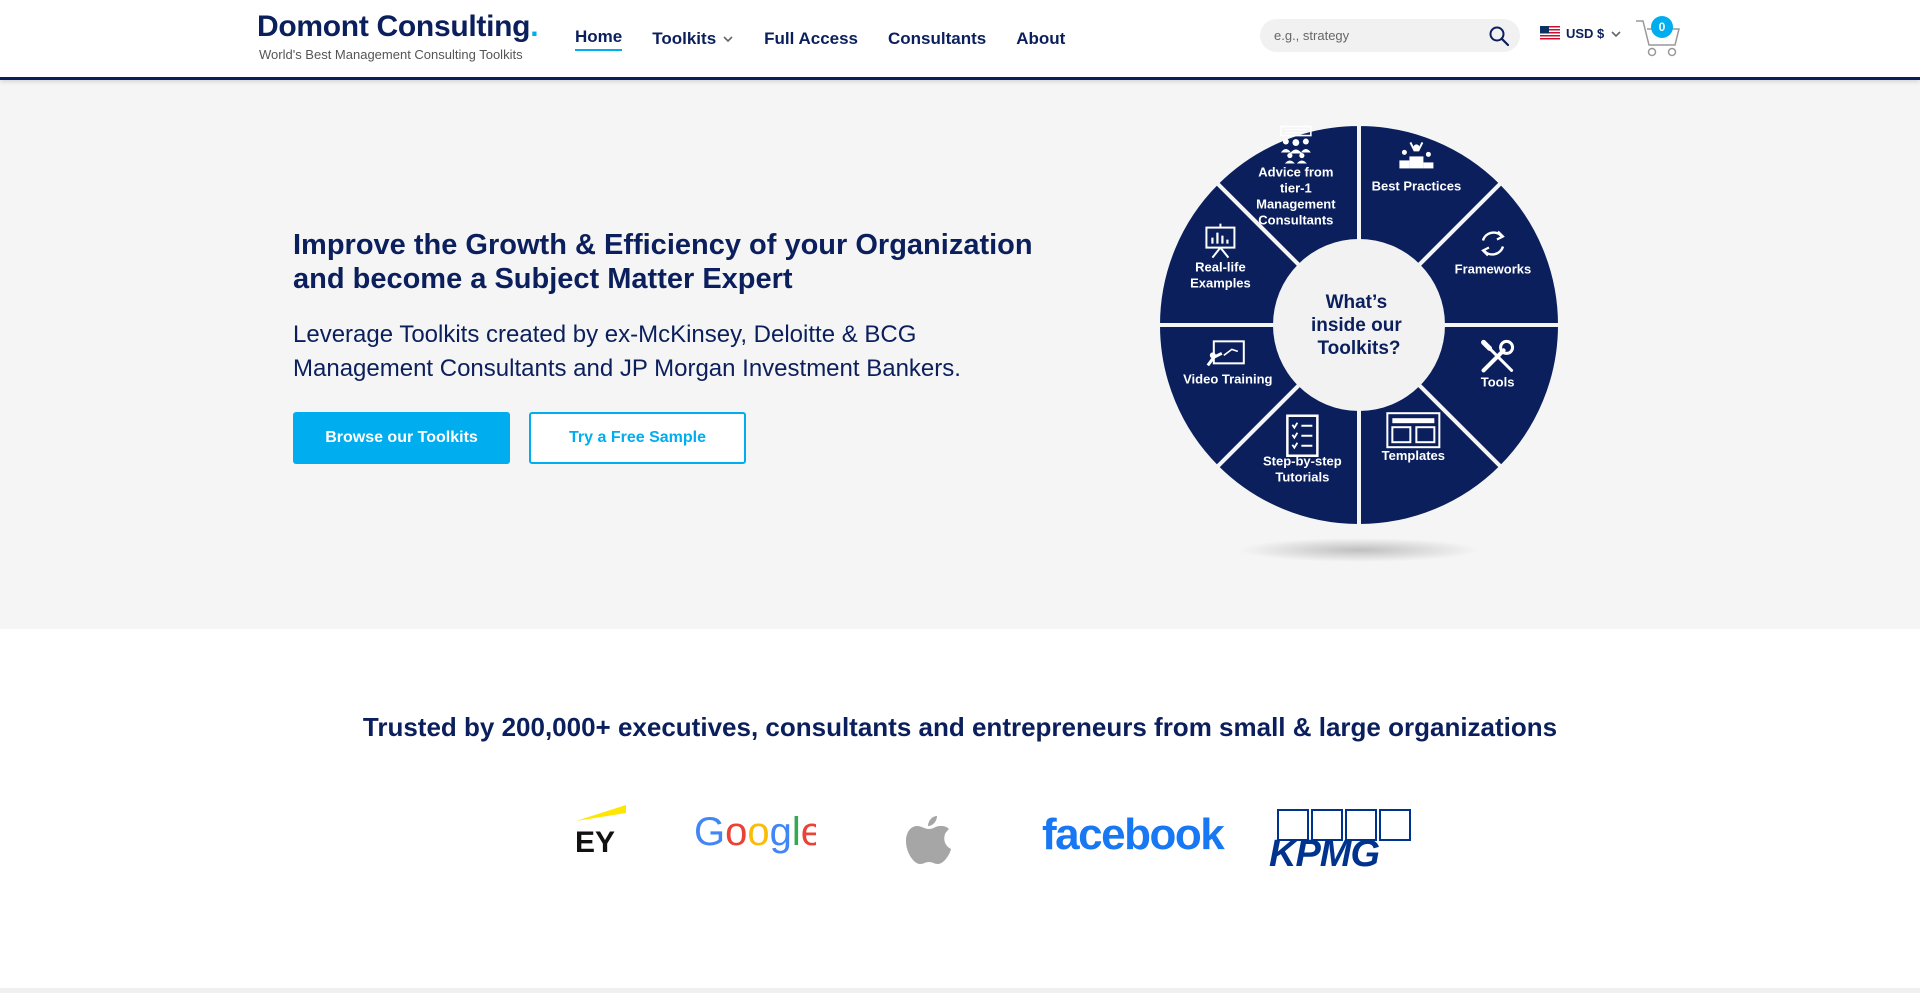  I want to click on currency-label: USD $, so click(1585, 33).